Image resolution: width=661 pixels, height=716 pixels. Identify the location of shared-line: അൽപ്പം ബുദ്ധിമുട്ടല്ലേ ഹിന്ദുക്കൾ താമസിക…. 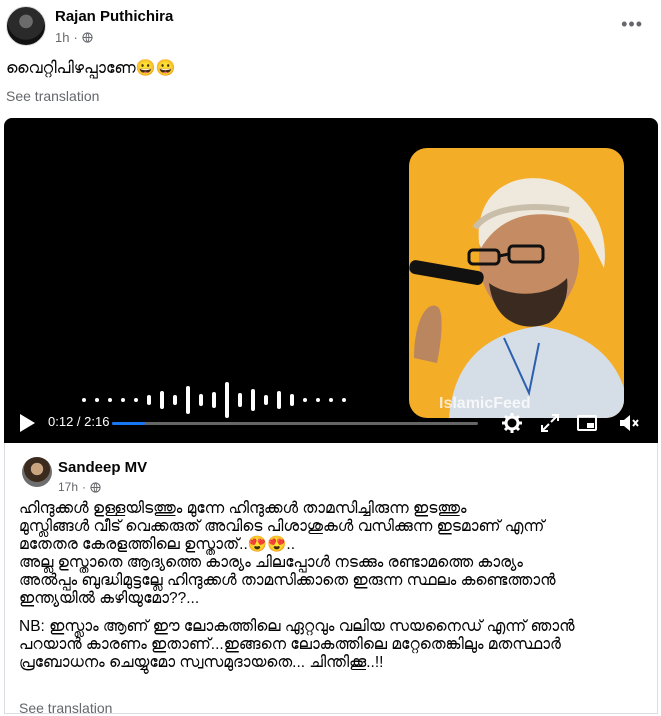
(287, 580).